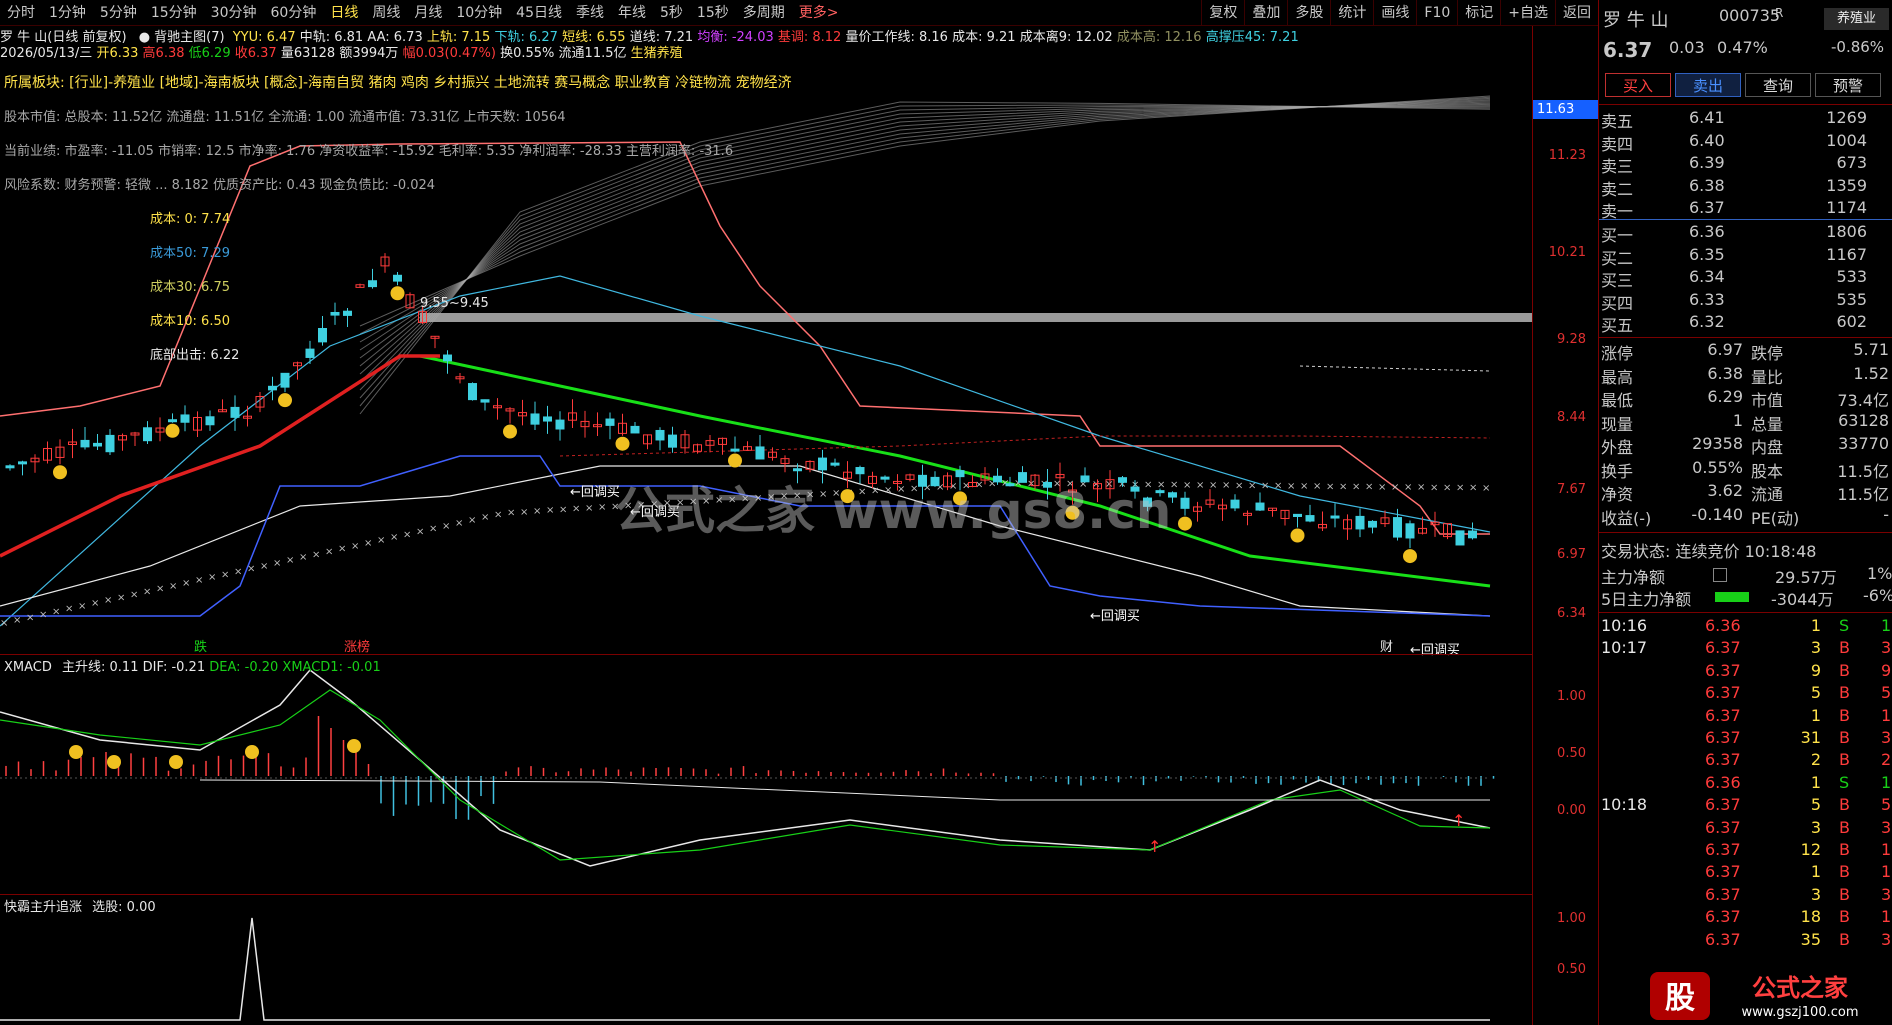 This screenshot has height=1025, width=1892. I want to click on period-tab: 更多>, so click(819, 13).